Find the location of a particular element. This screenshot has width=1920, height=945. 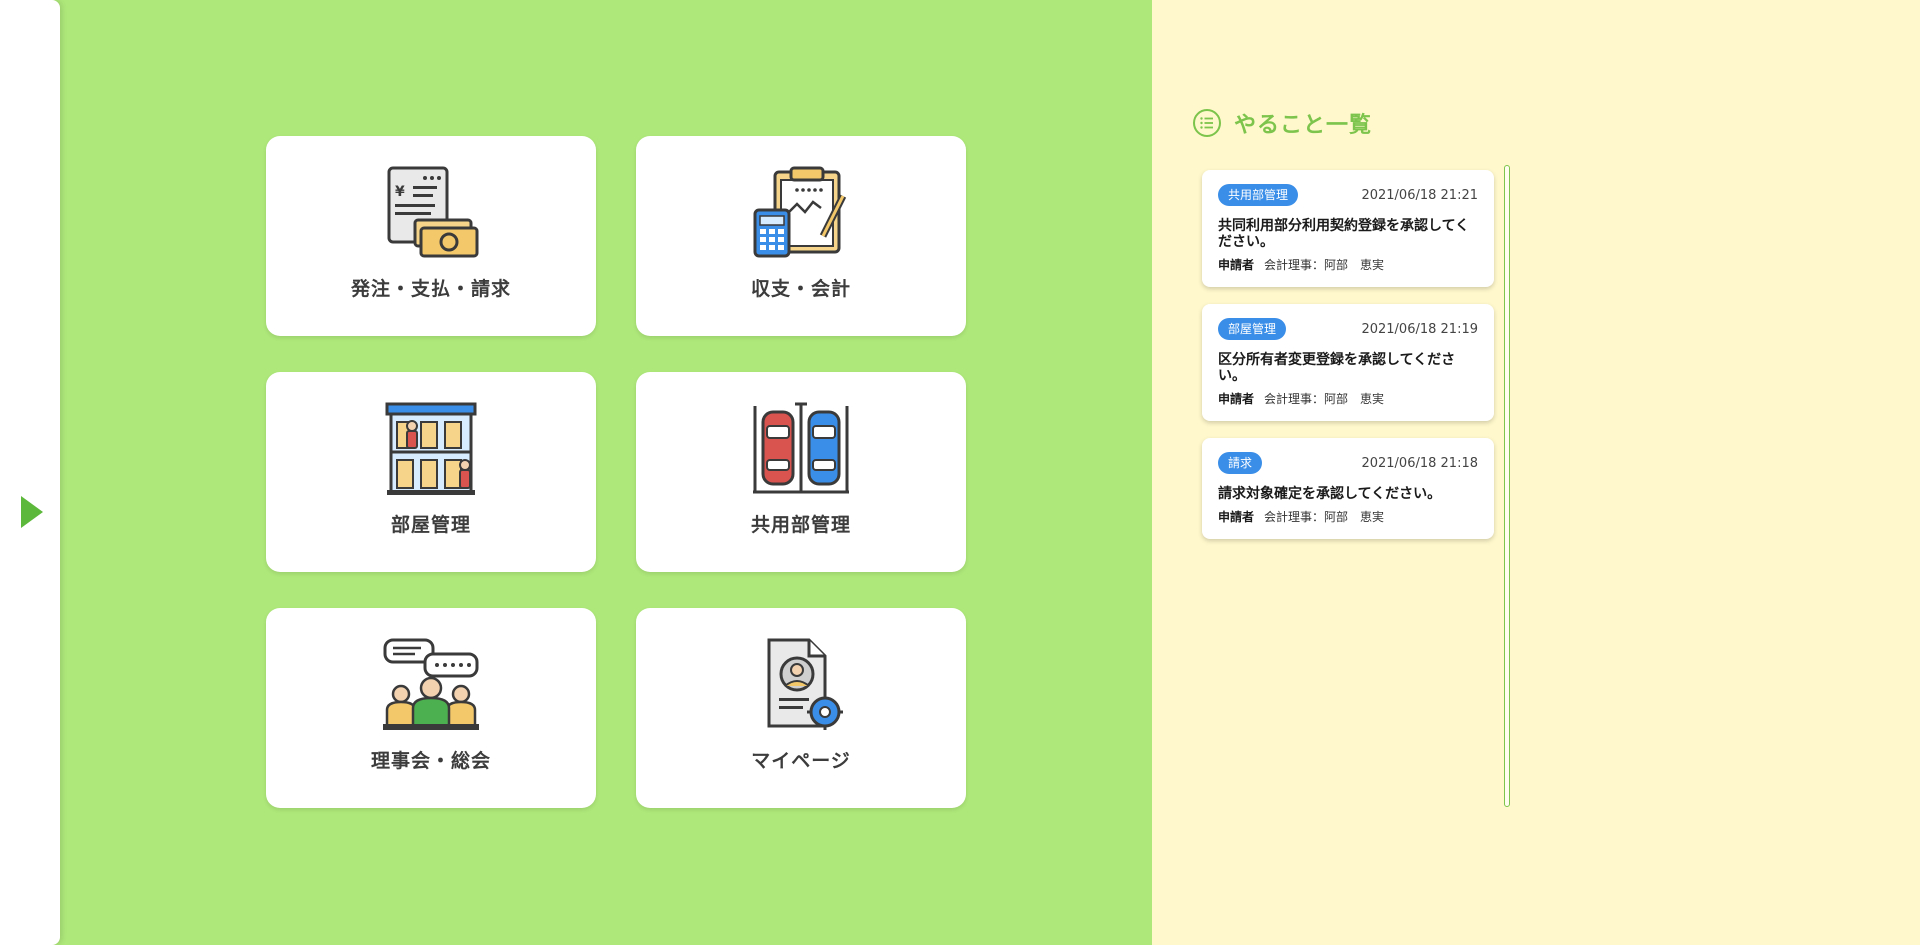

menu-card-rooms: 部屋管理 is located at coordinates (431, 472).